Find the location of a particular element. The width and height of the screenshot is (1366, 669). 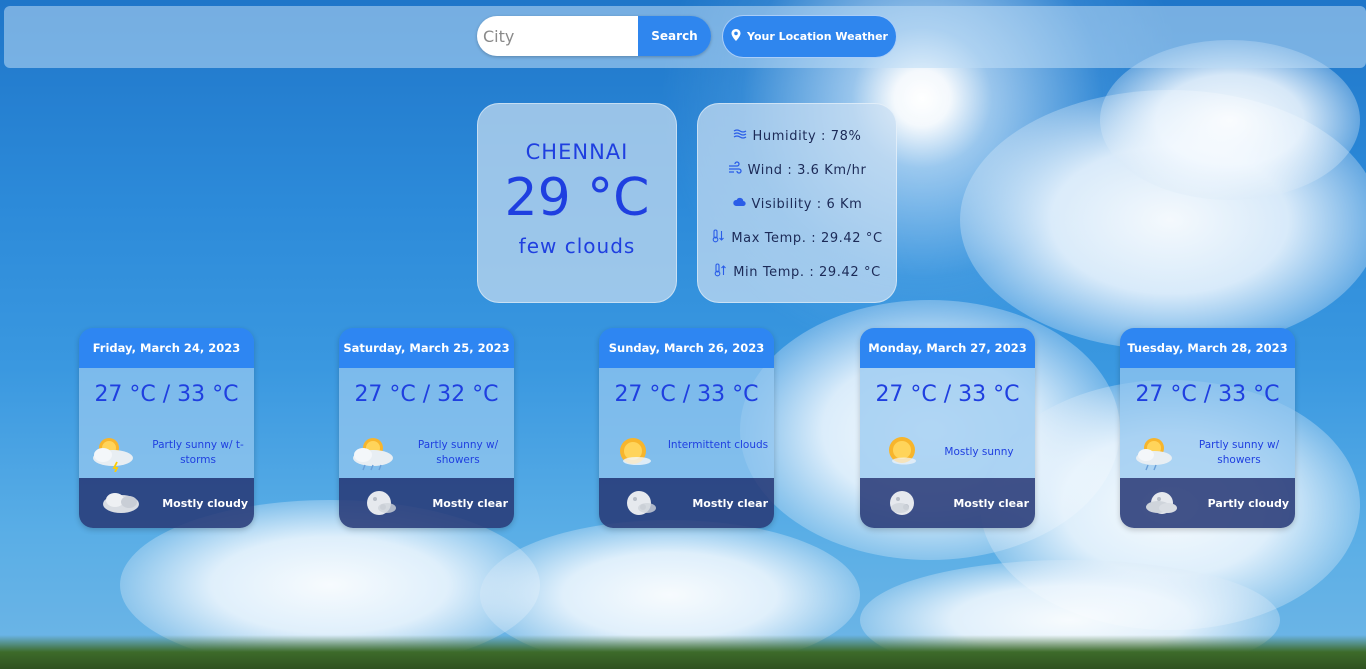

forecast-day-section: 27 °C / 33 °C Intermittent clouds is located at coordinates (686, 423).